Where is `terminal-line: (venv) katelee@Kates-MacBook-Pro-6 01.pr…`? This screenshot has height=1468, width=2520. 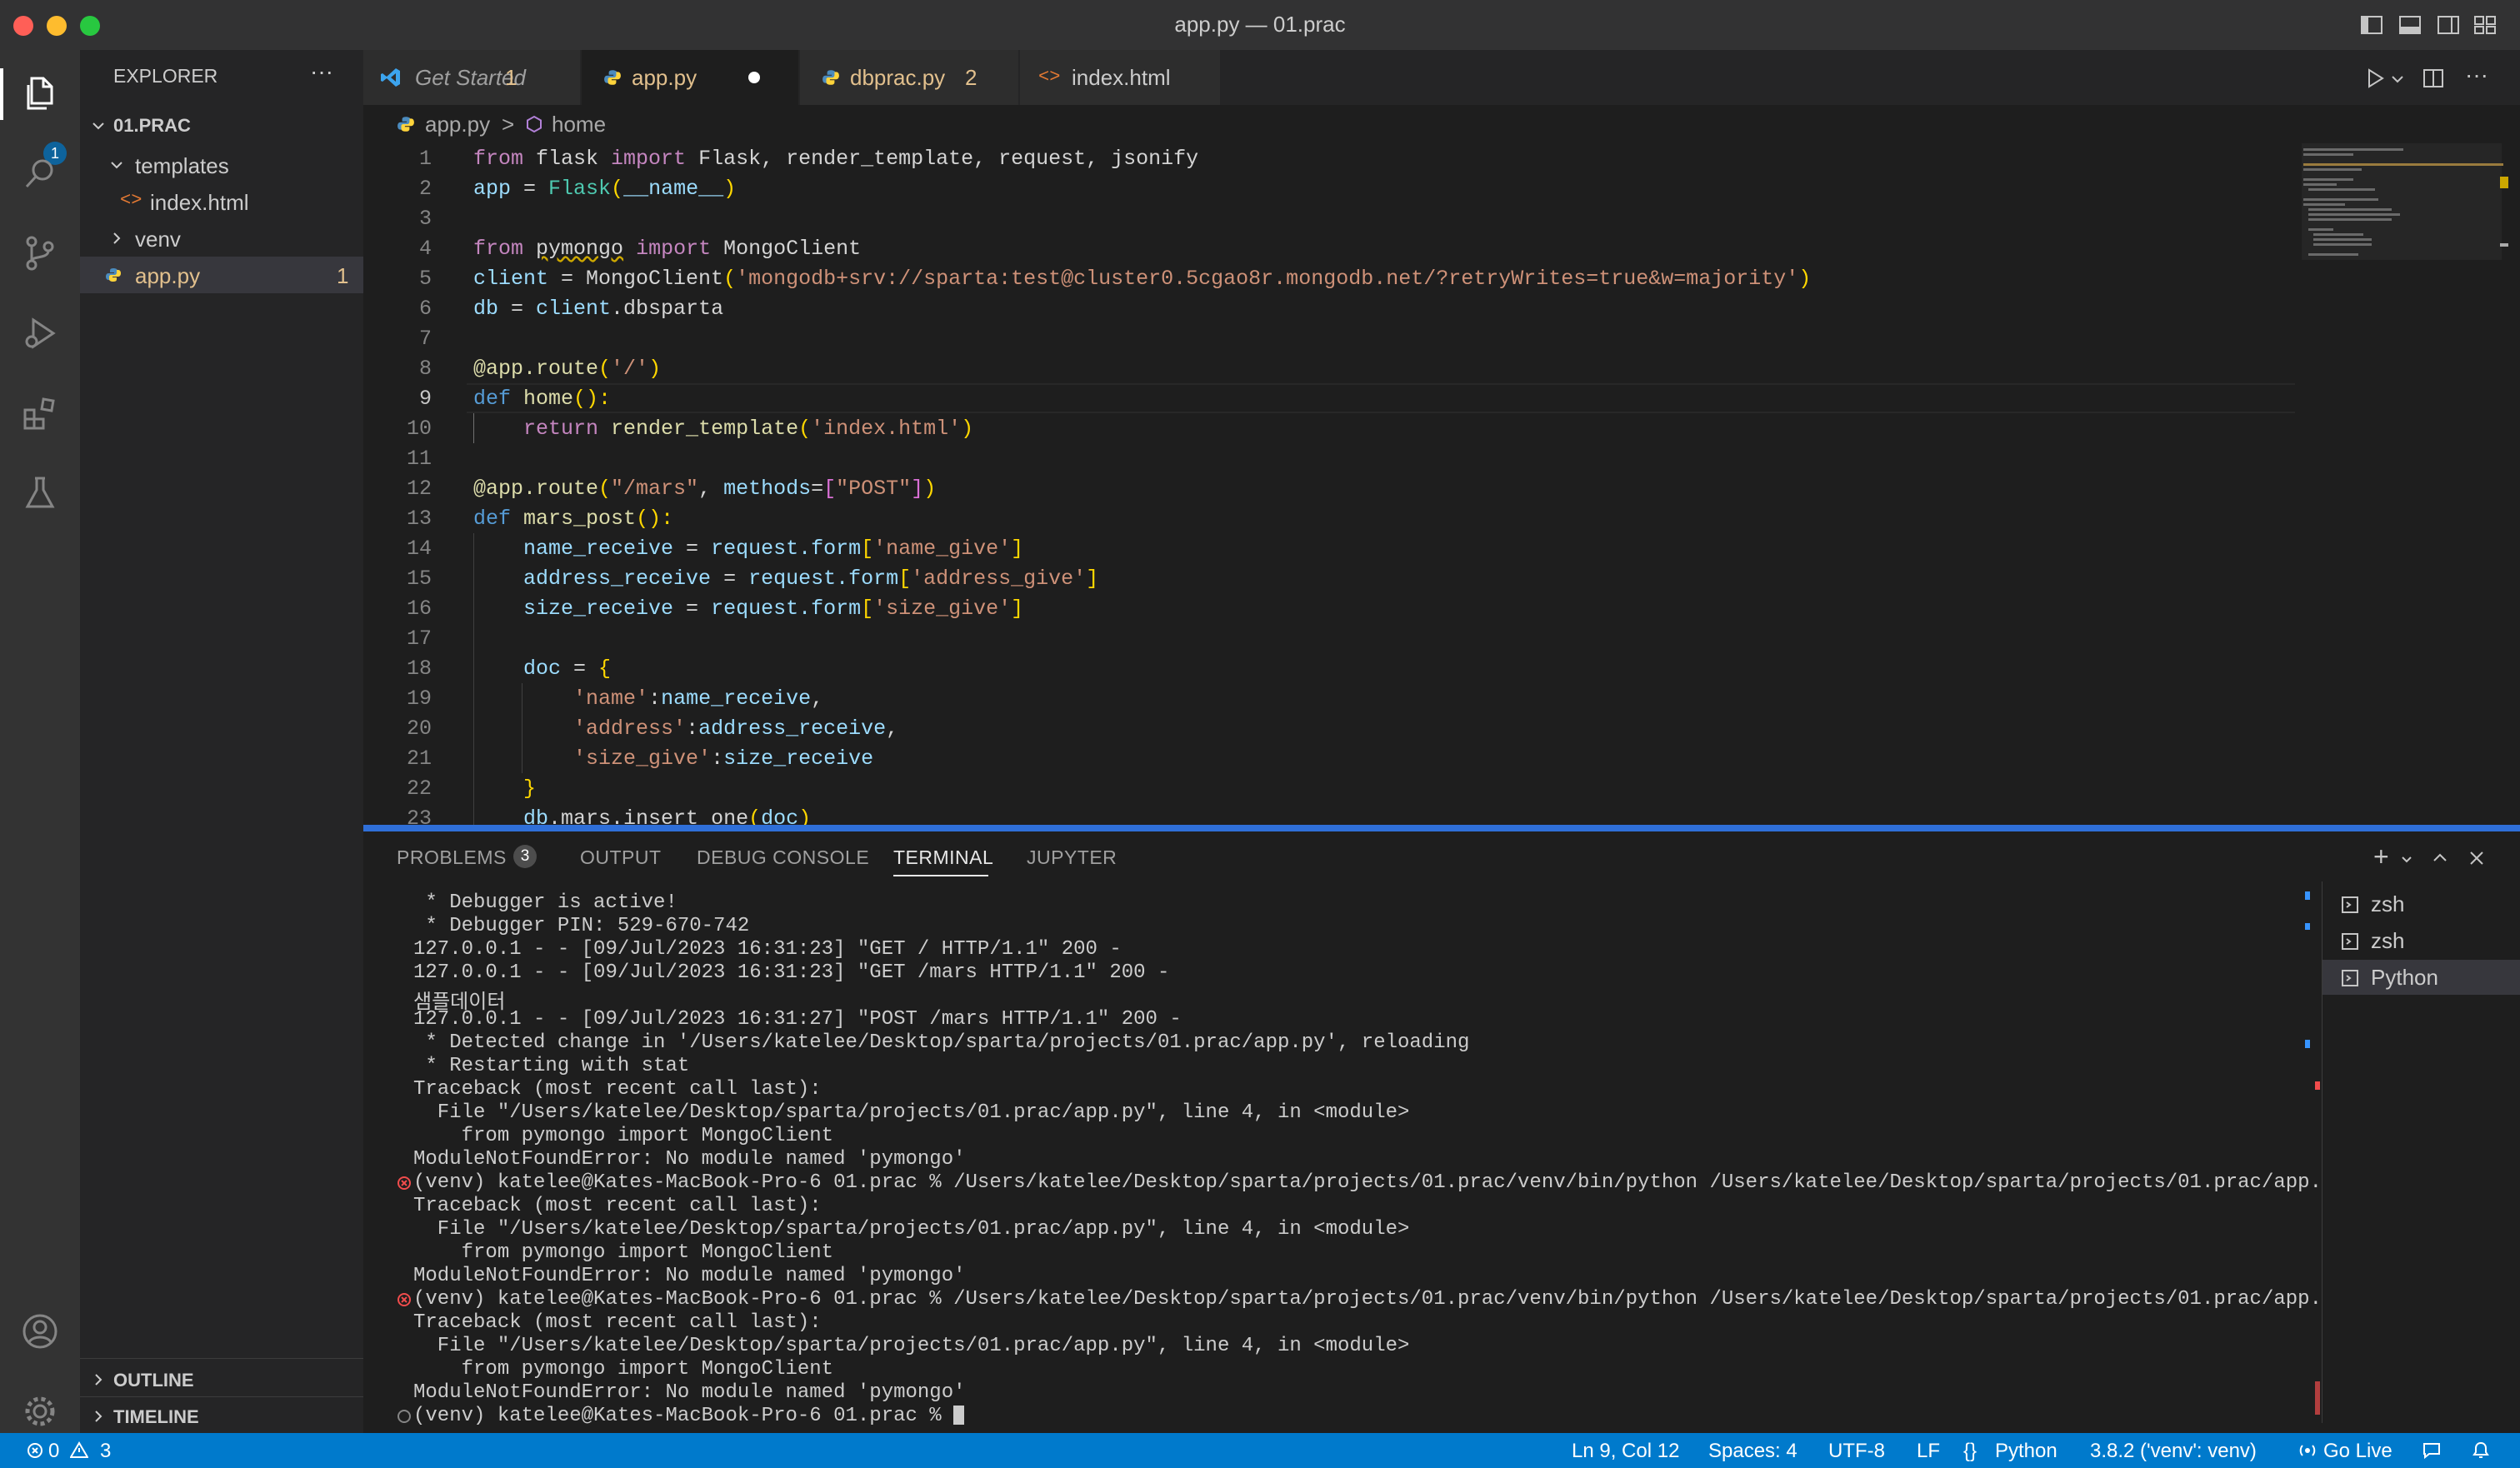 terminal-line: (venv) katelee@Kates-MacBook-Pro-6 01.pr… is located at coordinates (1367, 1299).